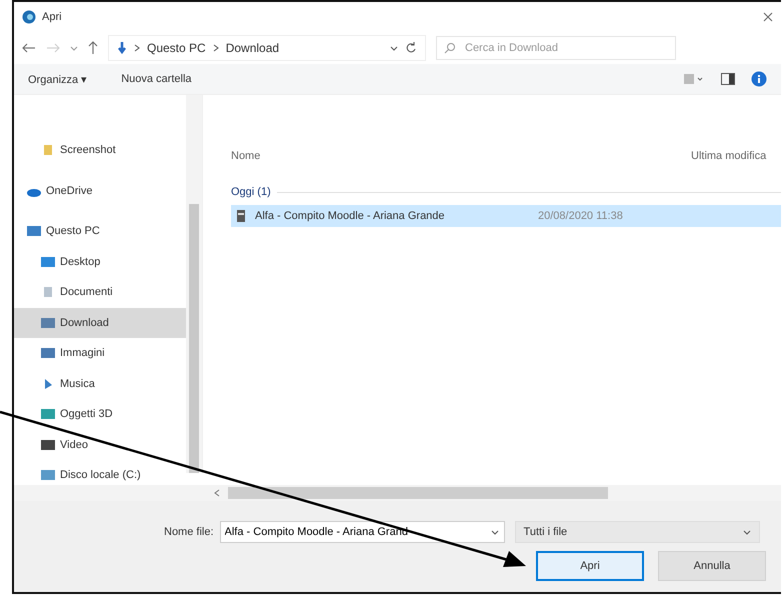 Image resolution: width=783 pixels, height=598 pixels. What do you see at coordinates (590, 566) in the screenshot?
I see `dialog-button: Apri` at bounding box center [590, 566].